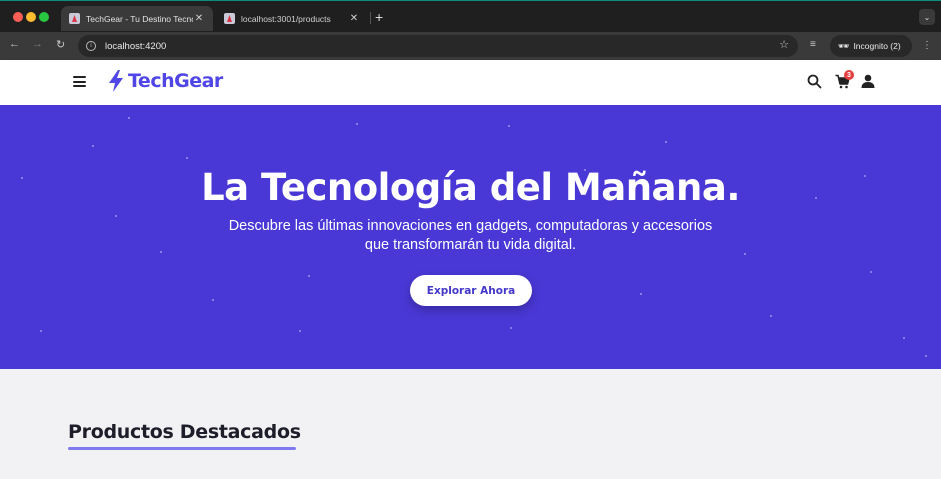 The image size is (941, 479). I want to click on brand-name: TechGear, so click(175, 81).